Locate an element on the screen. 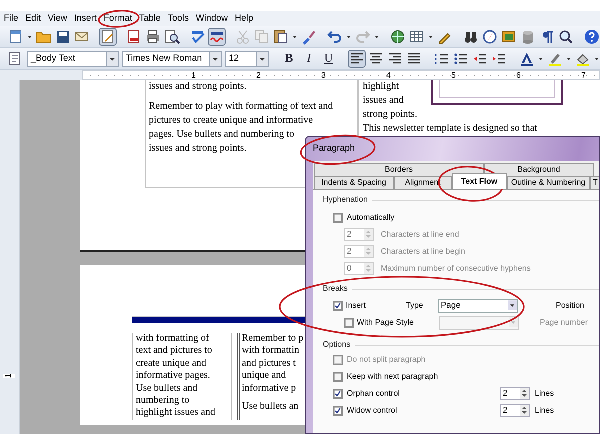 The height and width of the screenshot is (434, 600). bulleted-list-icon is located at coordinates (461, 58).